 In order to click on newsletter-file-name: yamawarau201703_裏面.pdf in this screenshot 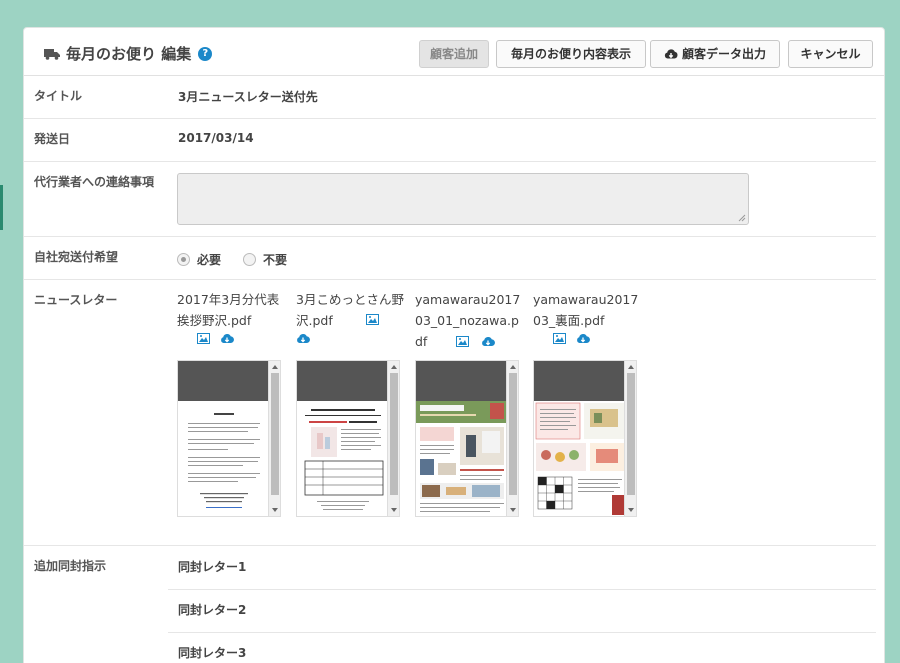, I will do `click(588, 310)`.